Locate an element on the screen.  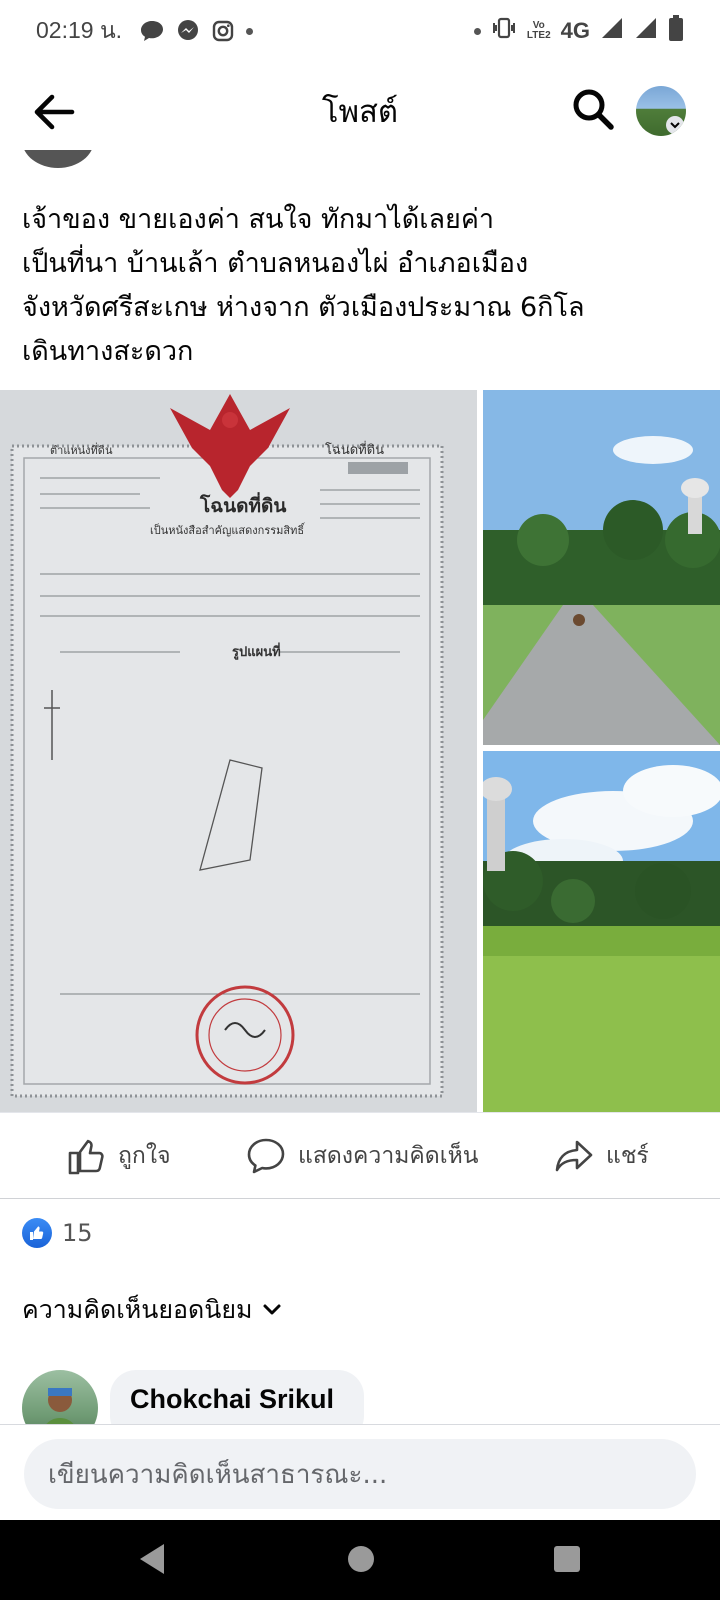
messenger-icon is located at coordinates (188, 31).